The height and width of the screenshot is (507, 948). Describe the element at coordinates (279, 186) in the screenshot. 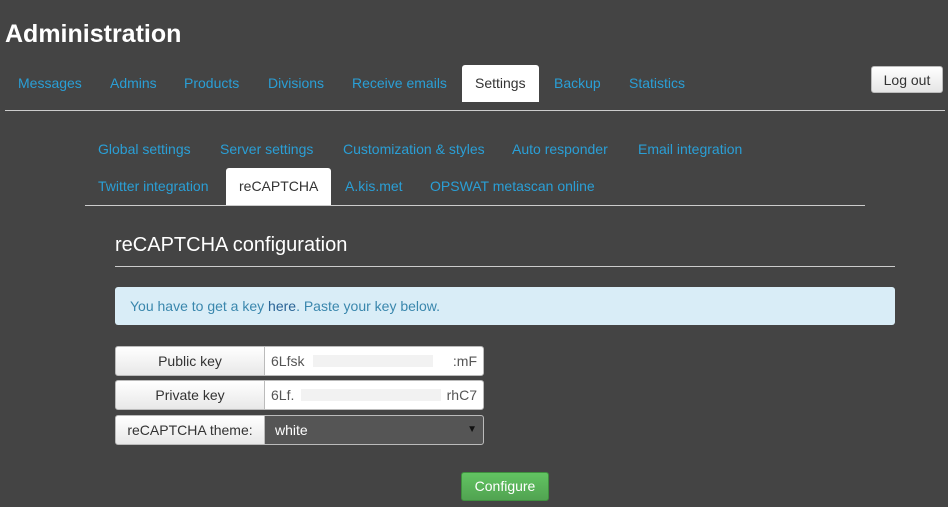

I see `subtab-recaptcha: reCAPTCHA` at that location.